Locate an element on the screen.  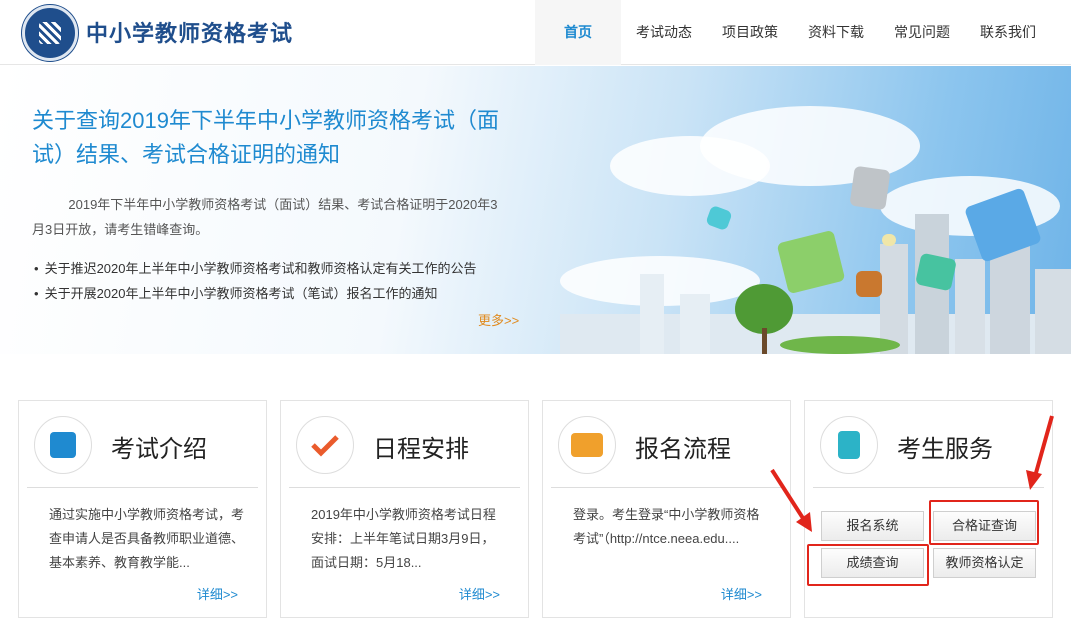
card-title: 考生服务 is located at coordinates (945, 446).